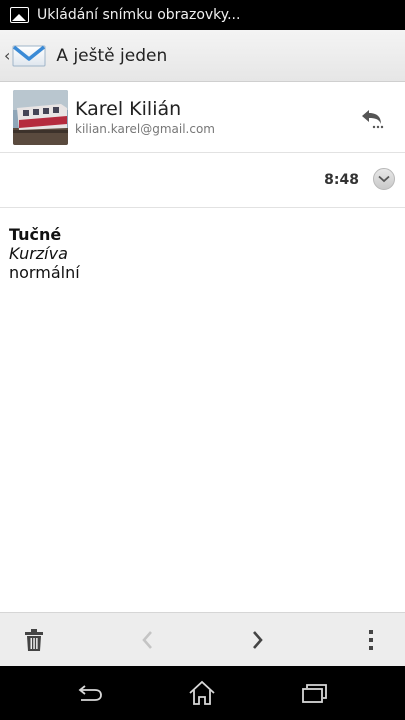 The image size is (405, 720). I want to click on system-navigation-bar, so click(202, 693).